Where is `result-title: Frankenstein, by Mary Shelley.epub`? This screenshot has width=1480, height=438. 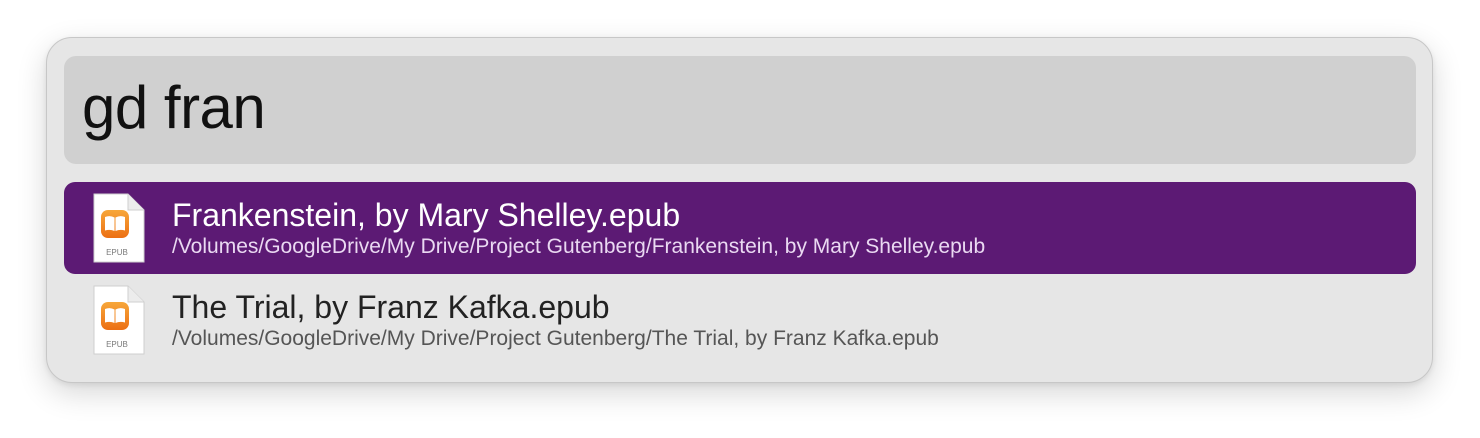
result-title: Frankenstein, by Mary Shelley.epub is located at coordinates (426, 215).